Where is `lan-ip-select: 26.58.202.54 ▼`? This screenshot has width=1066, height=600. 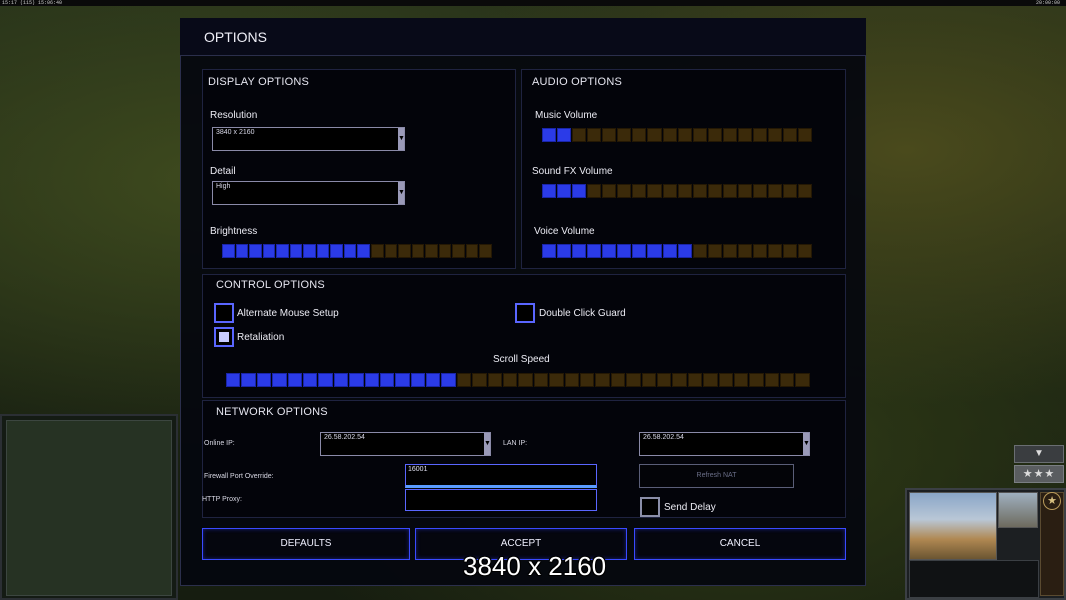 lan-ip-select: 26.58.202.54 ▼ is located at coordinates (724, 444).